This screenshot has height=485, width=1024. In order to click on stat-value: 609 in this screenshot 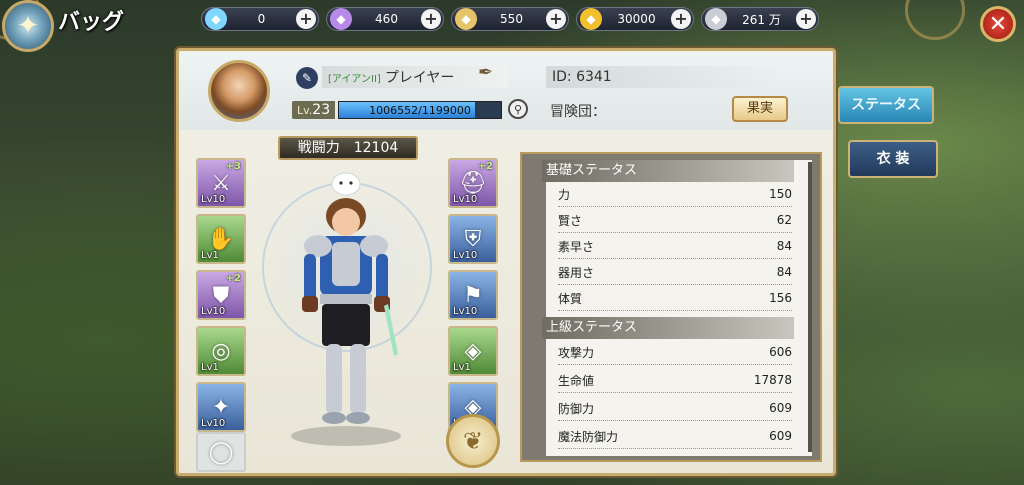, I will do `click(780, 436)`.